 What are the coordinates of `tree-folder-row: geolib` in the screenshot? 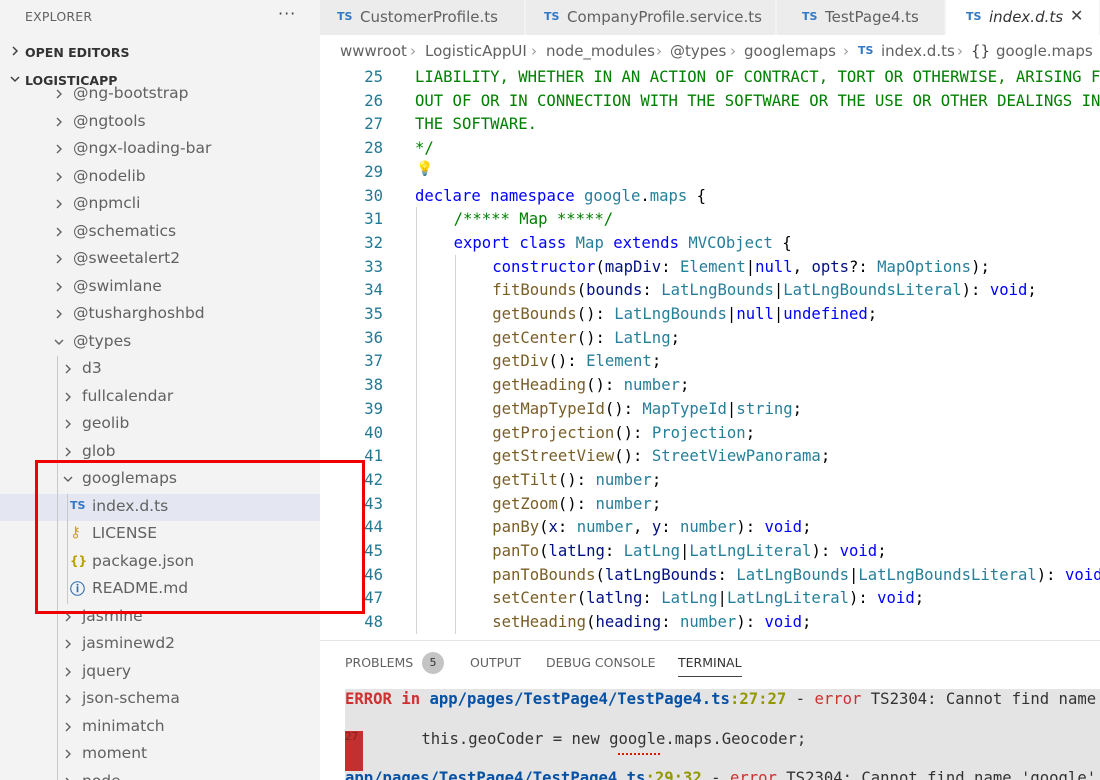 It's located at (160, 424).